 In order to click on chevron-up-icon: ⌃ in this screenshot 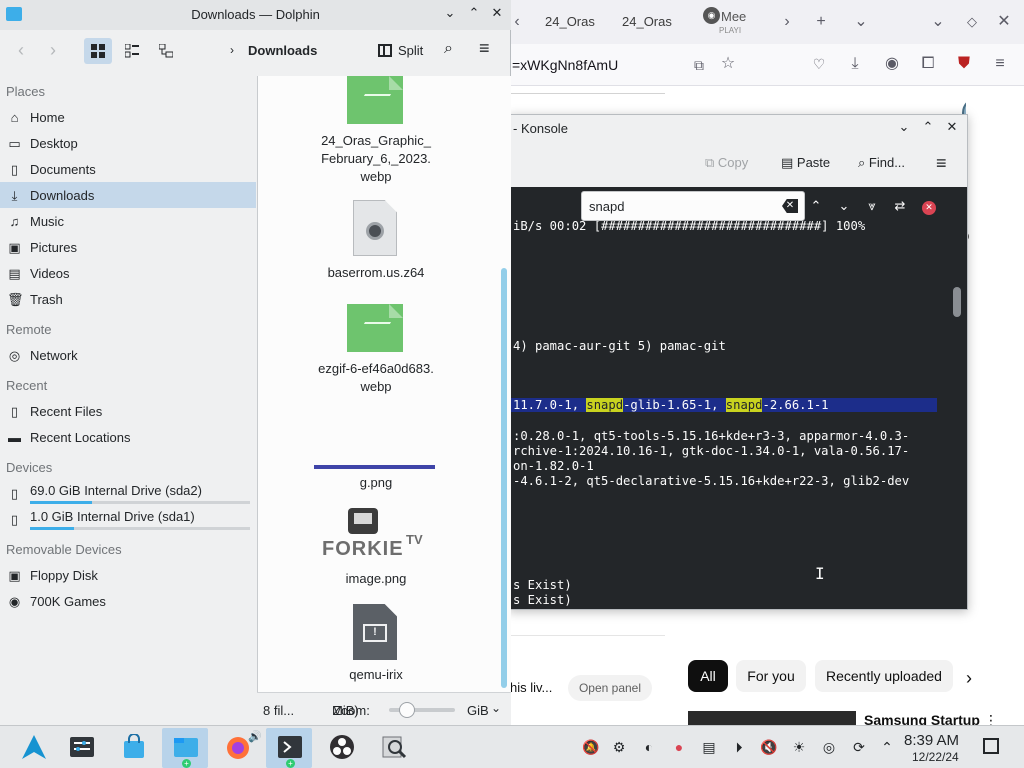, I will do `click(887, 747)`.